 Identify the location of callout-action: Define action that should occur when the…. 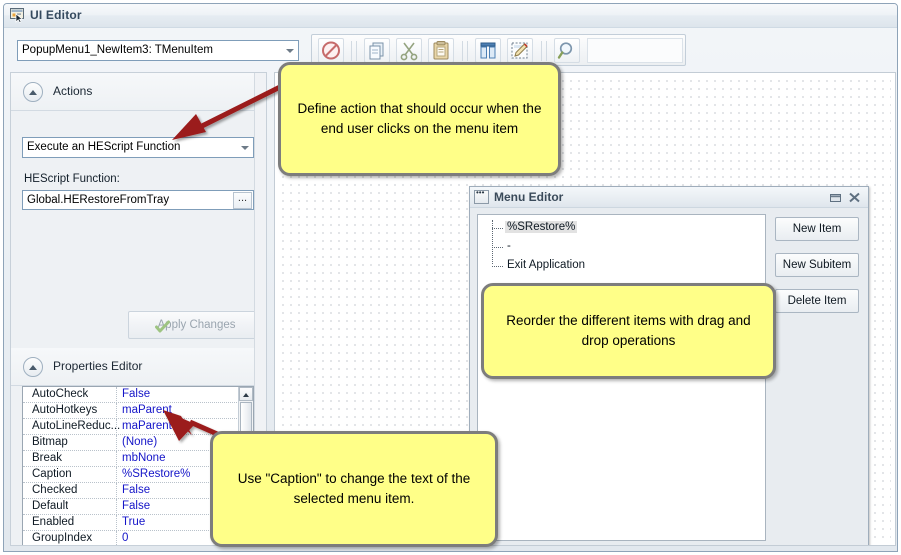
(419, 119).